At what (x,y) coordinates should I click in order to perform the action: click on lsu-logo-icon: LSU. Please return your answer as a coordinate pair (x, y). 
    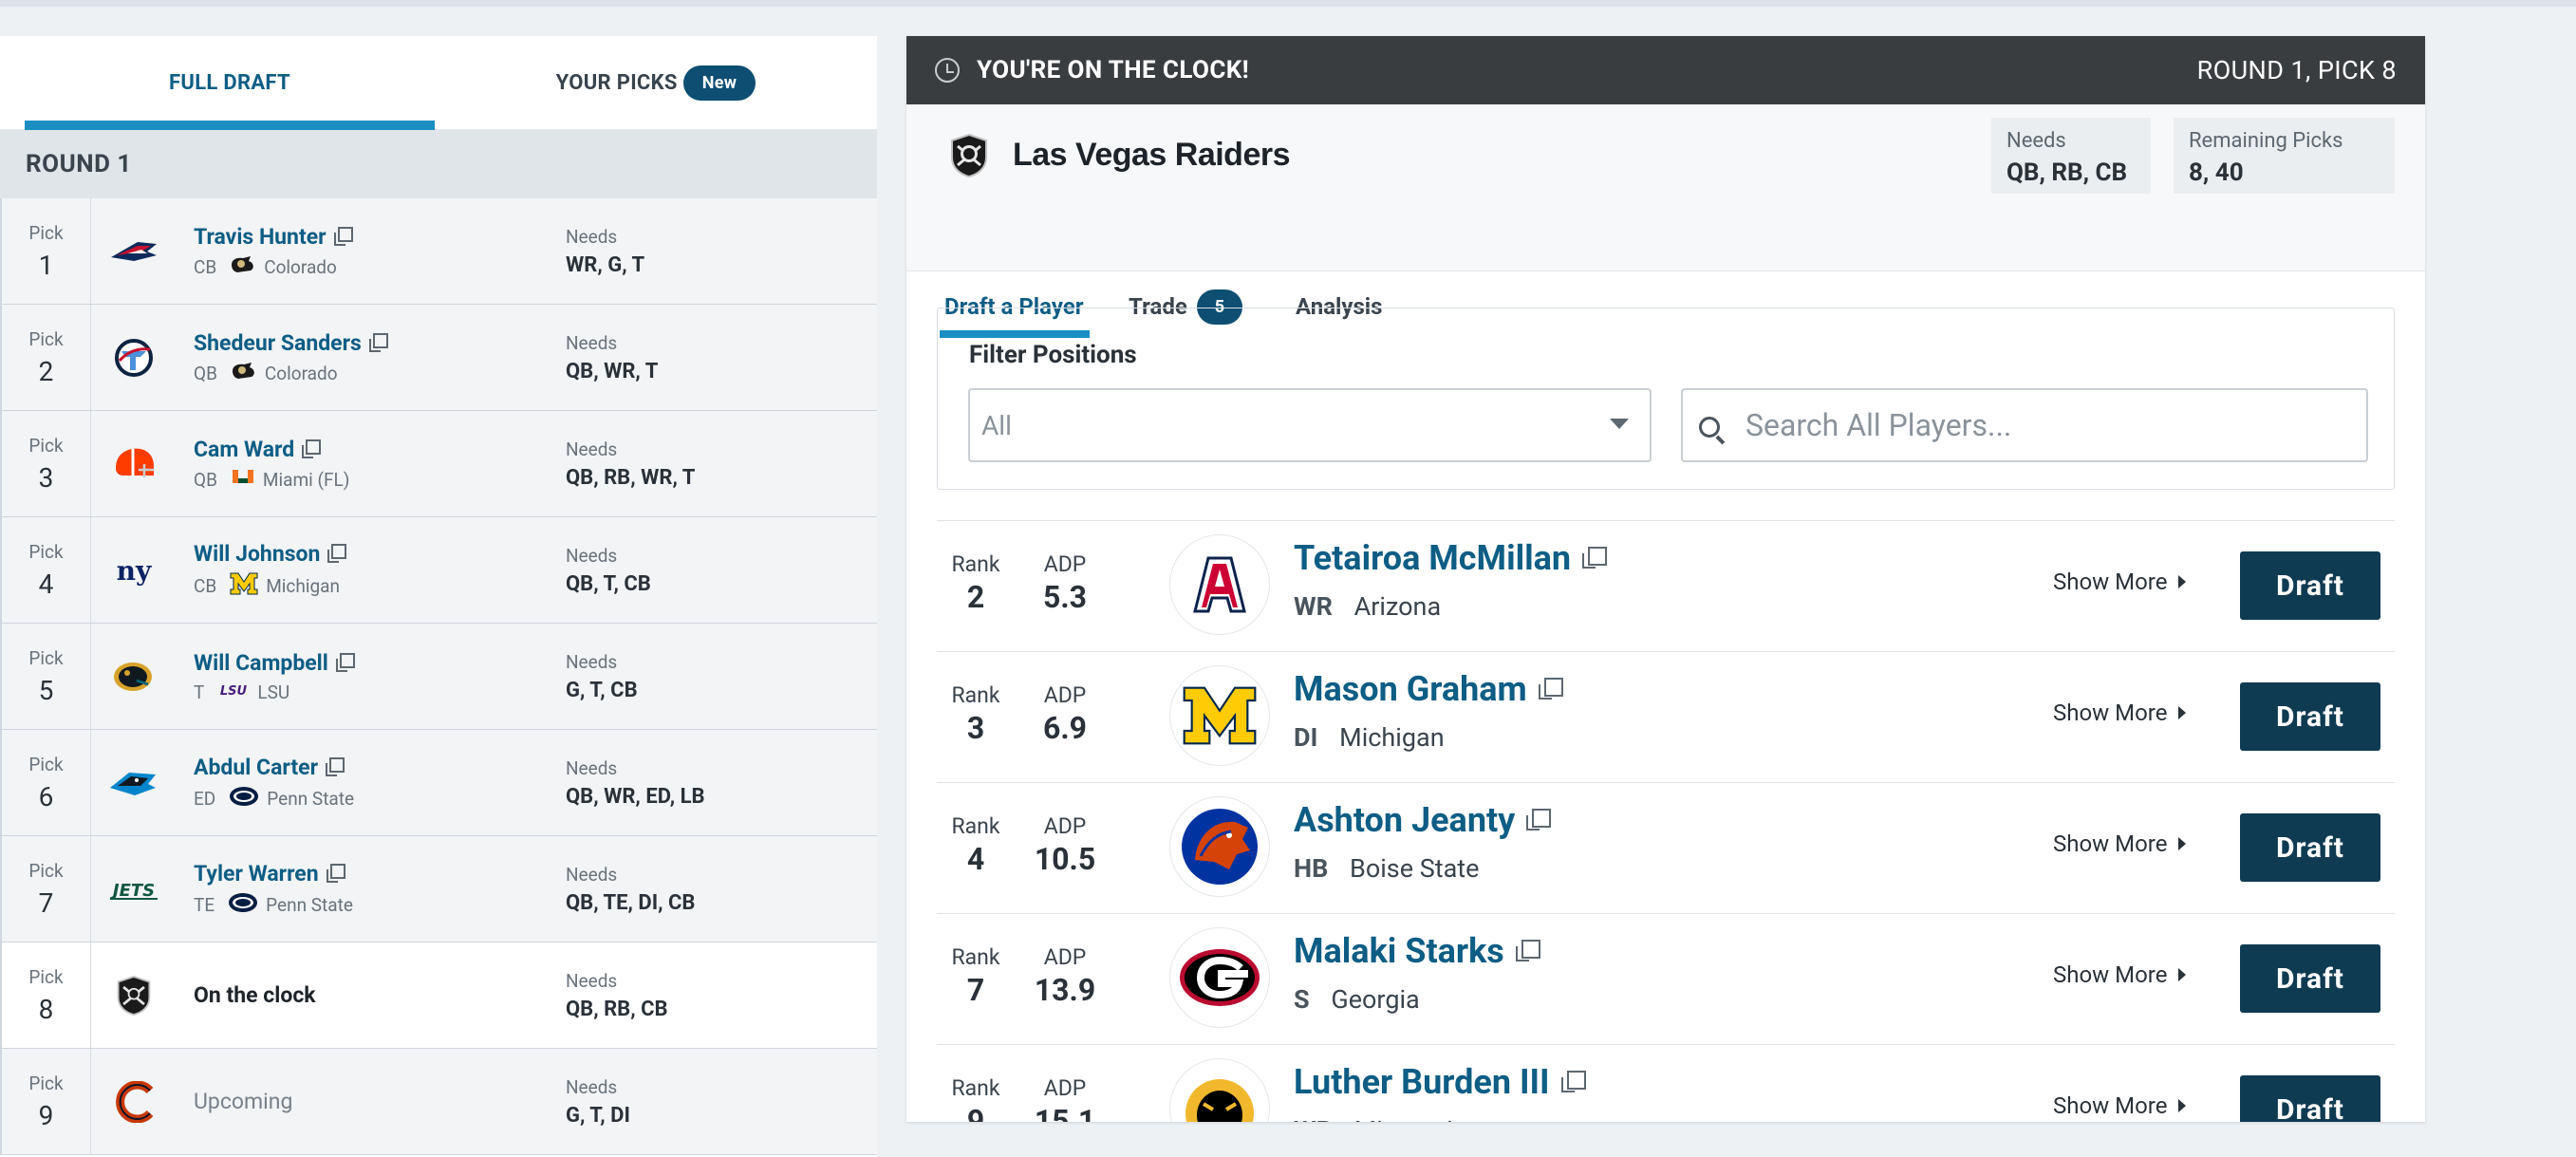
    Looking at the image, I should click on (234, 692).